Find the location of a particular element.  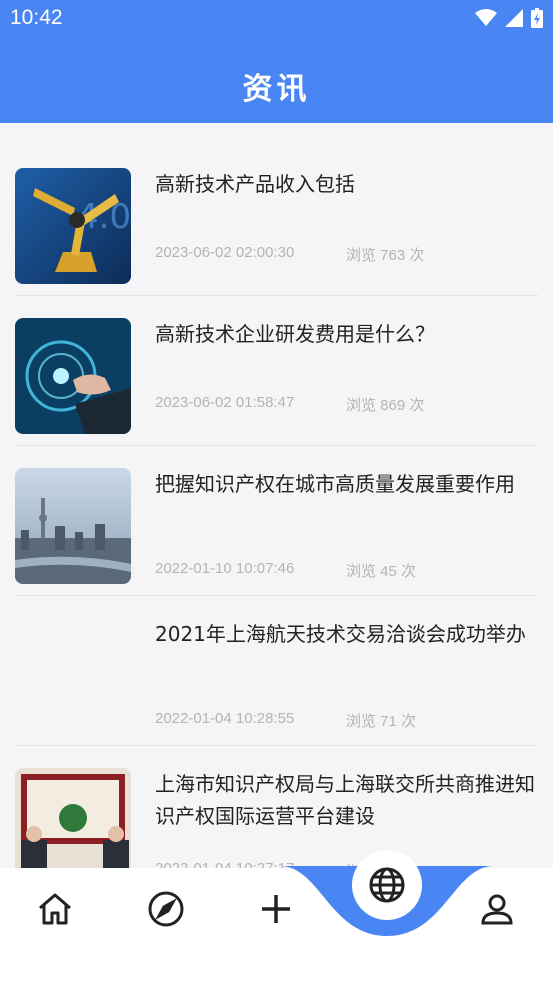

article-date: 2022-01-10 10:07:46 is located at coordinates (225, 568).